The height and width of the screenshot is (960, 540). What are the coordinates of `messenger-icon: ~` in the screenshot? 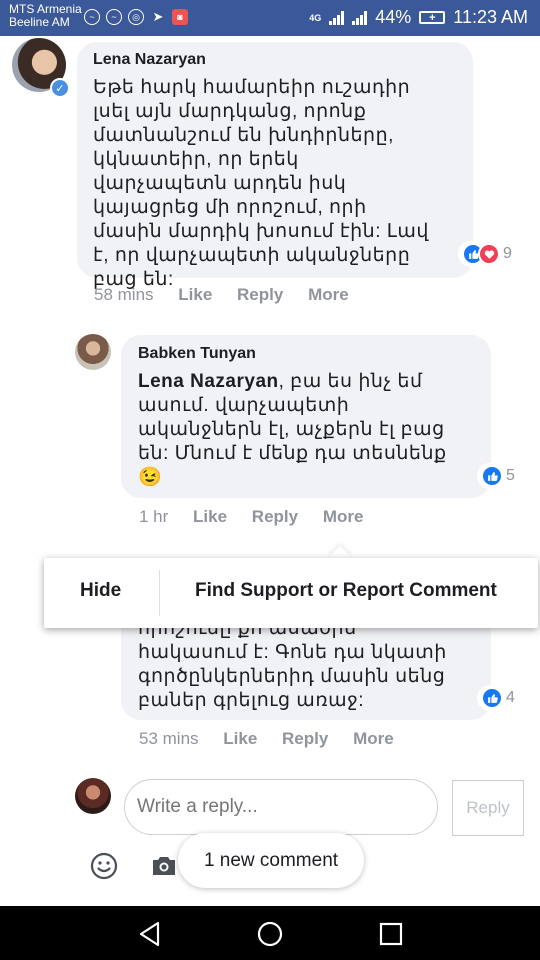 It's located at (92, 17).